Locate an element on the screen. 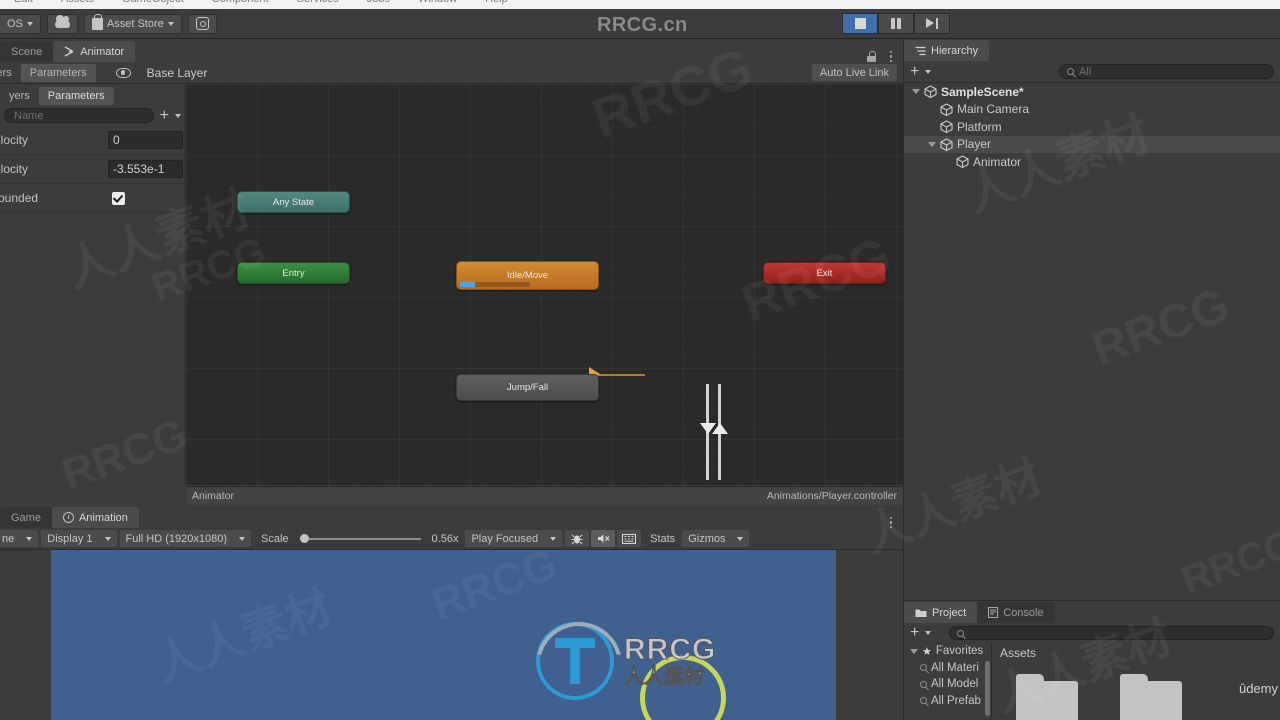 The width and height of the screenshot is (1280, 720). aspect-ratio-dropdown: ne is located at coordinates (19, 538).